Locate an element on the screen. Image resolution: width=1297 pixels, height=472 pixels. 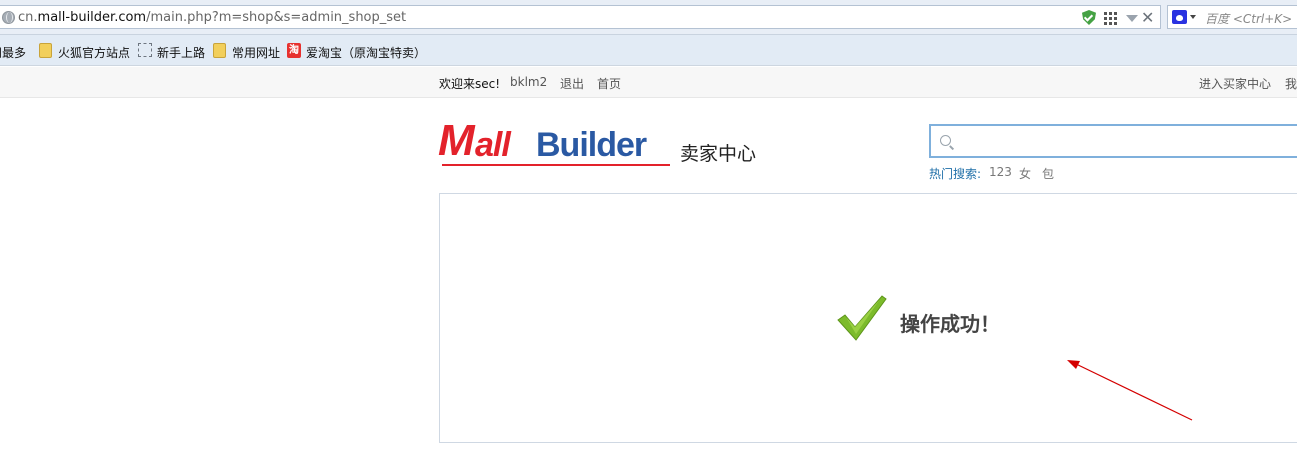
site-search-input is located at coordinates (1113, 141).